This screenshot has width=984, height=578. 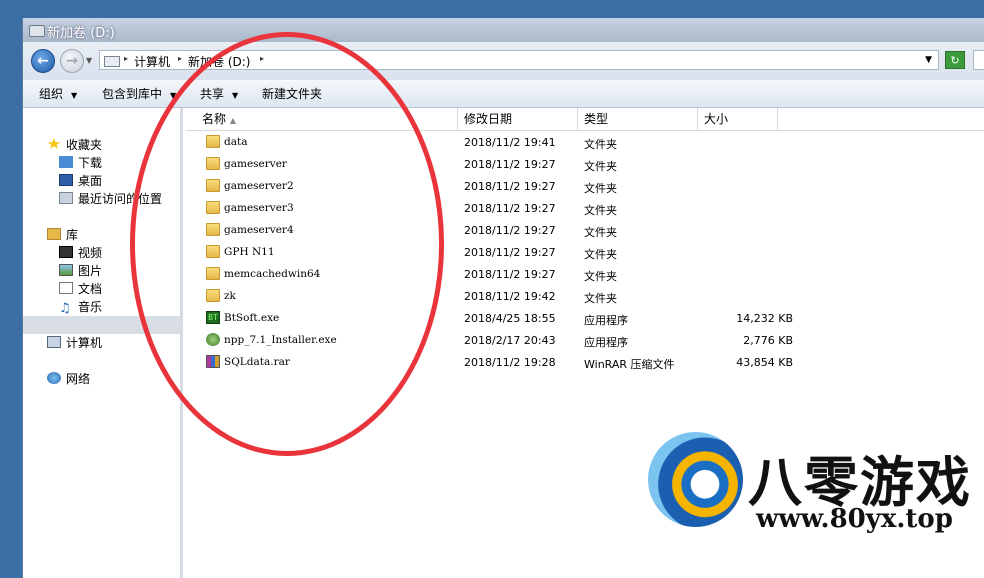 I want to click on nav-videos: 视频, so click(x=80, y=253).